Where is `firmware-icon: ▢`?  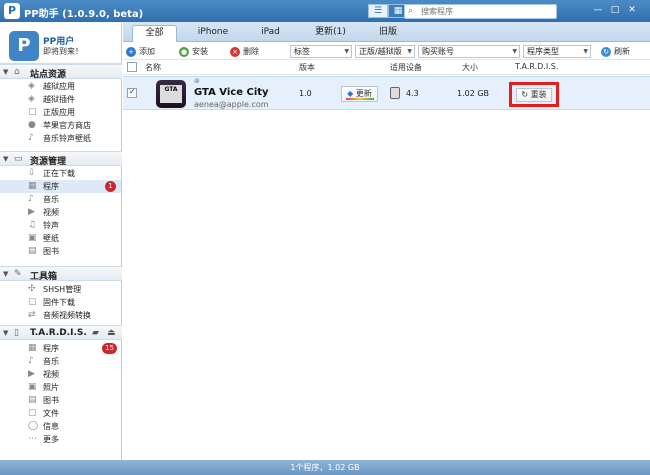
firmware-icon: ▢ is located at coordinates (32, 302).